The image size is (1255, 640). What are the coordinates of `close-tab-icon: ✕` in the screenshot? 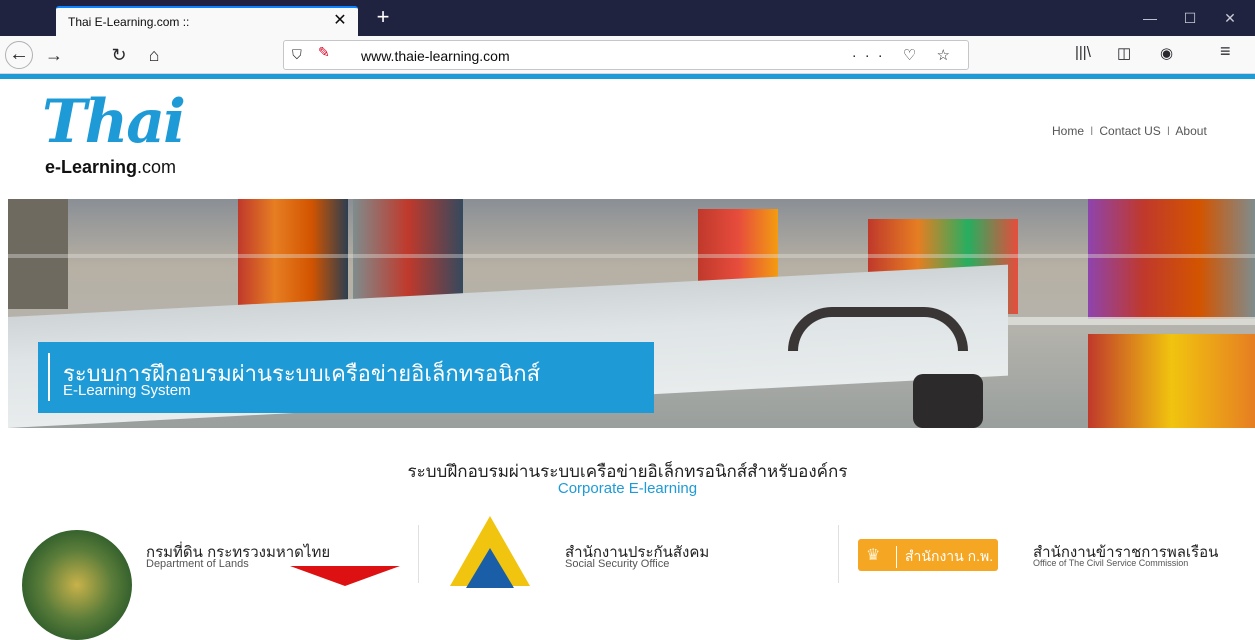 It's located at (340, 21).